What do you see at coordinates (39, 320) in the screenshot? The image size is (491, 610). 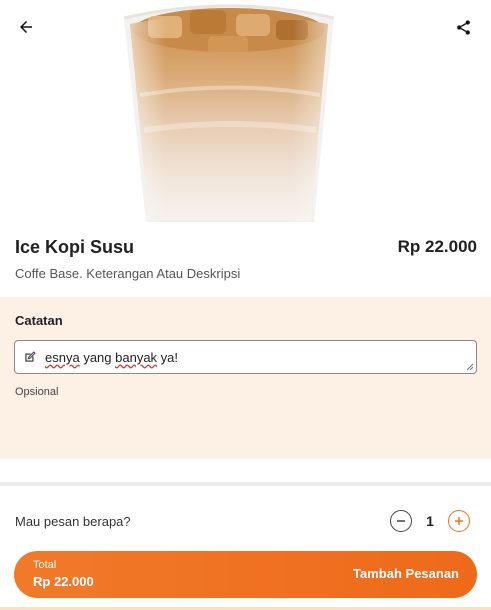 I see `notes-label: Catatan` at bounding box center [39, 320].